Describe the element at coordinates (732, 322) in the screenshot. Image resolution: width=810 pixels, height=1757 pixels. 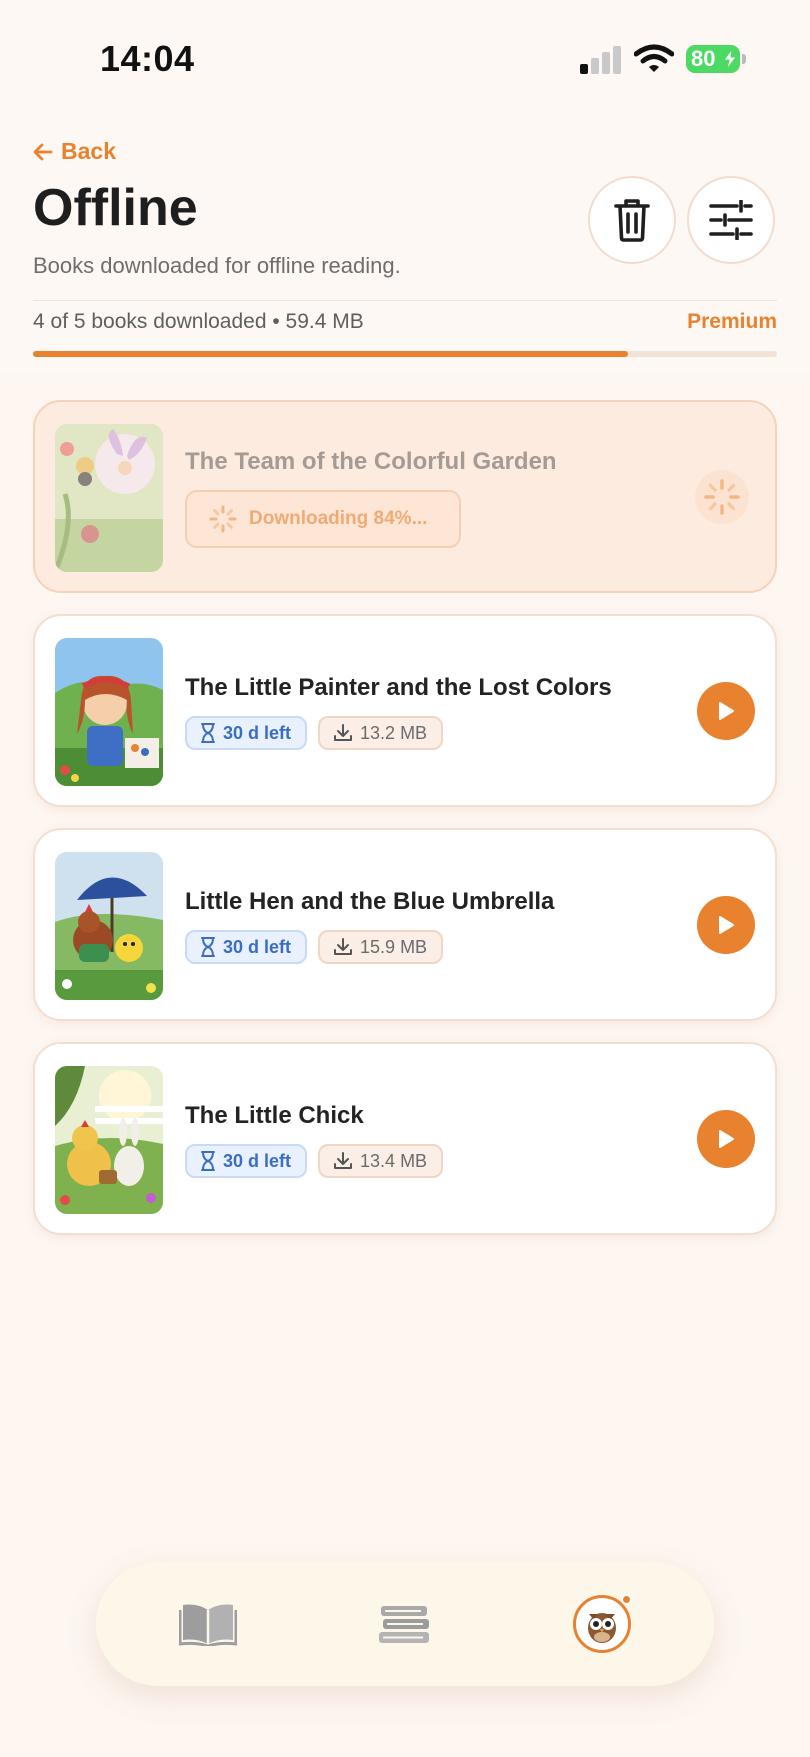
I see `plan-badge: Premium` at that location.